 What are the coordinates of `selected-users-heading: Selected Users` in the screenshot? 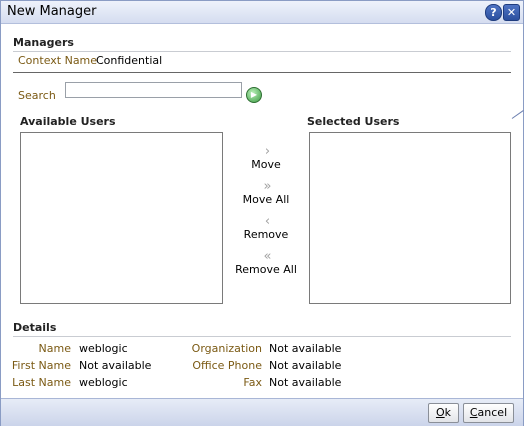 It's located at (353, 121).